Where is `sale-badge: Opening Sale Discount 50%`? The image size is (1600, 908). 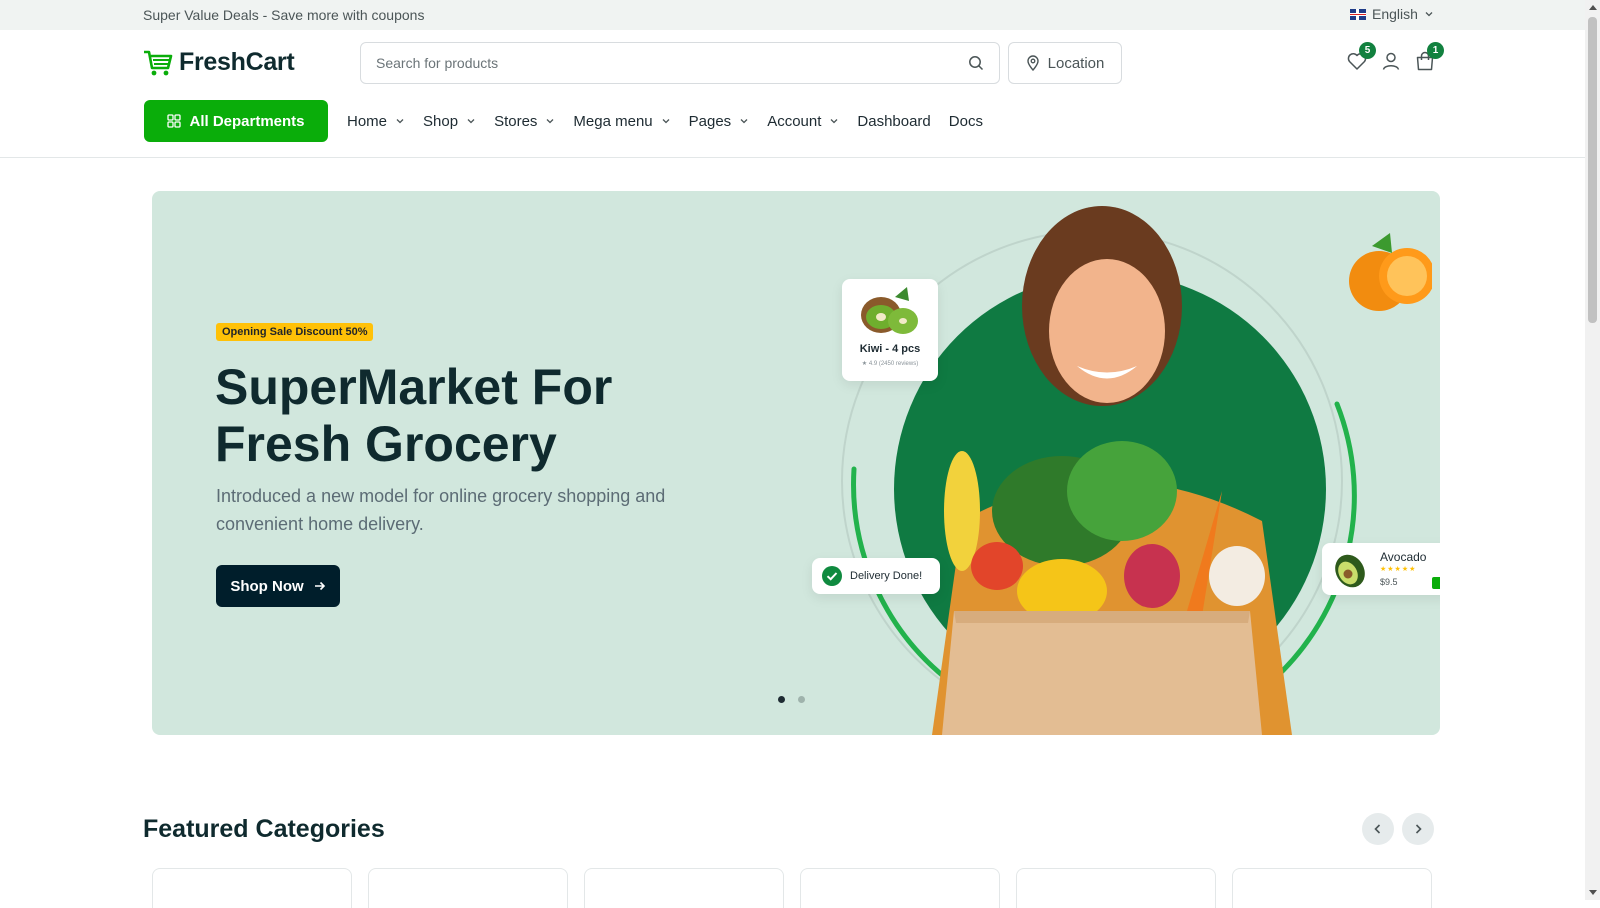
sale-badge: Opening Sale Discount 50% is located at coordinates (295, 332).